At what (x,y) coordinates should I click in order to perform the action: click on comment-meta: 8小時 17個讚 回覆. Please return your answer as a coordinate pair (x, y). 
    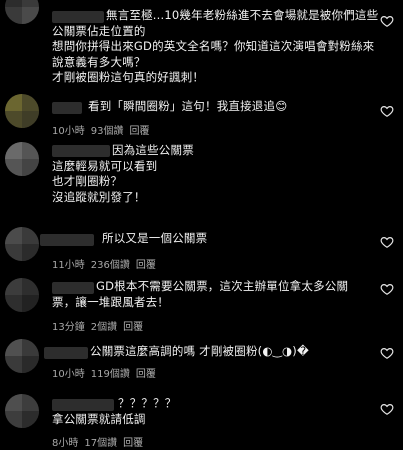
    Looking at the image, I should click on (97, 441).